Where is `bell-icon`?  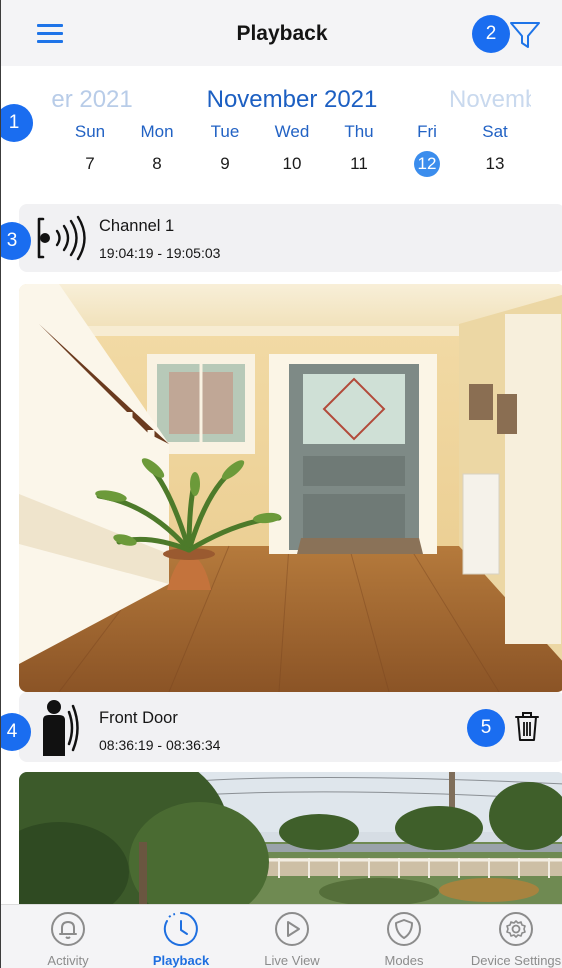
bell-icon is located at coordinates (68, 929).